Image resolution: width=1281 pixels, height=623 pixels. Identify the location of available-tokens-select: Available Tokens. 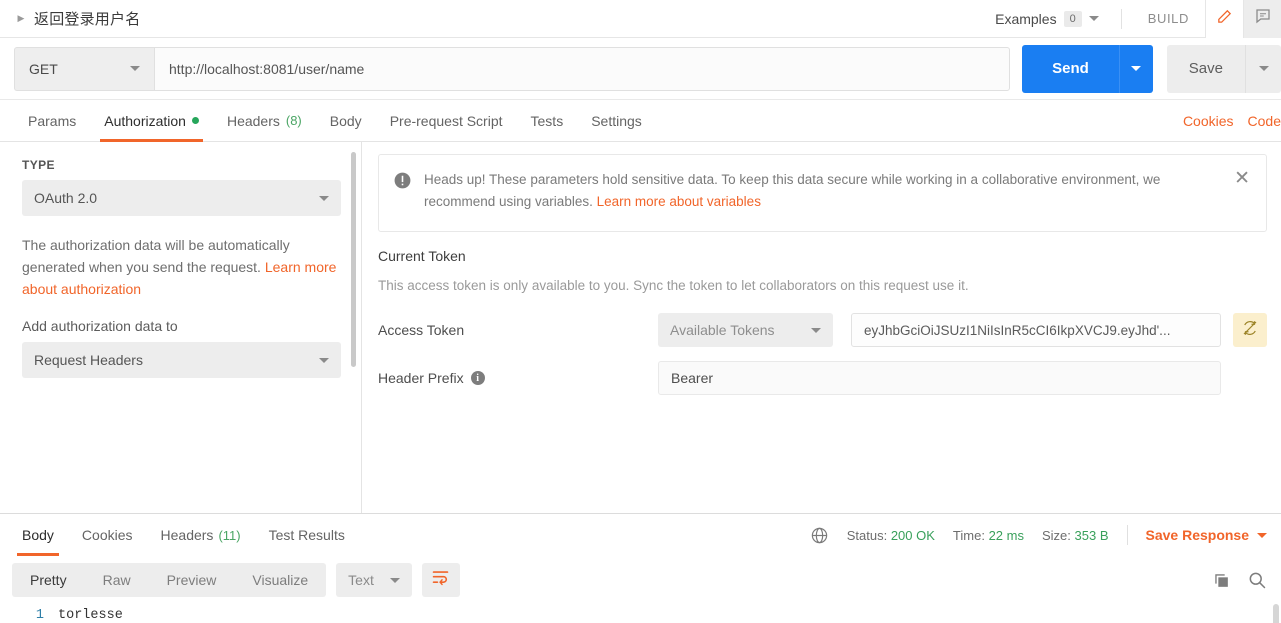
(745, 330).